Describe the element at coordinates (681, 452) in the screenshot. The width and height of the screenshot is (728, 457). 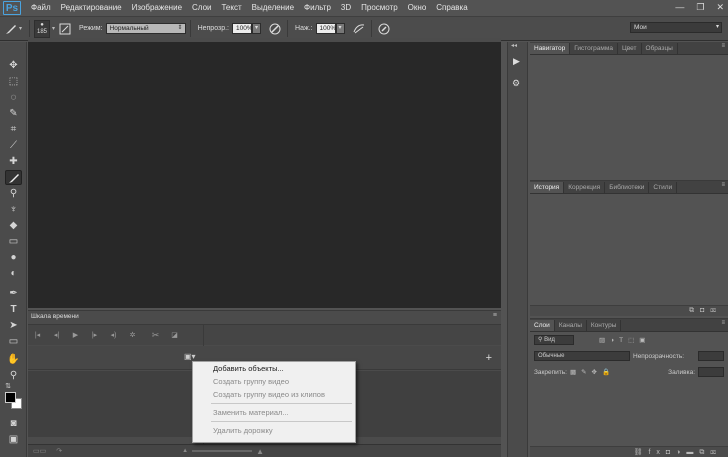
I see `adjustment-layer-icon: ◑` at that location.